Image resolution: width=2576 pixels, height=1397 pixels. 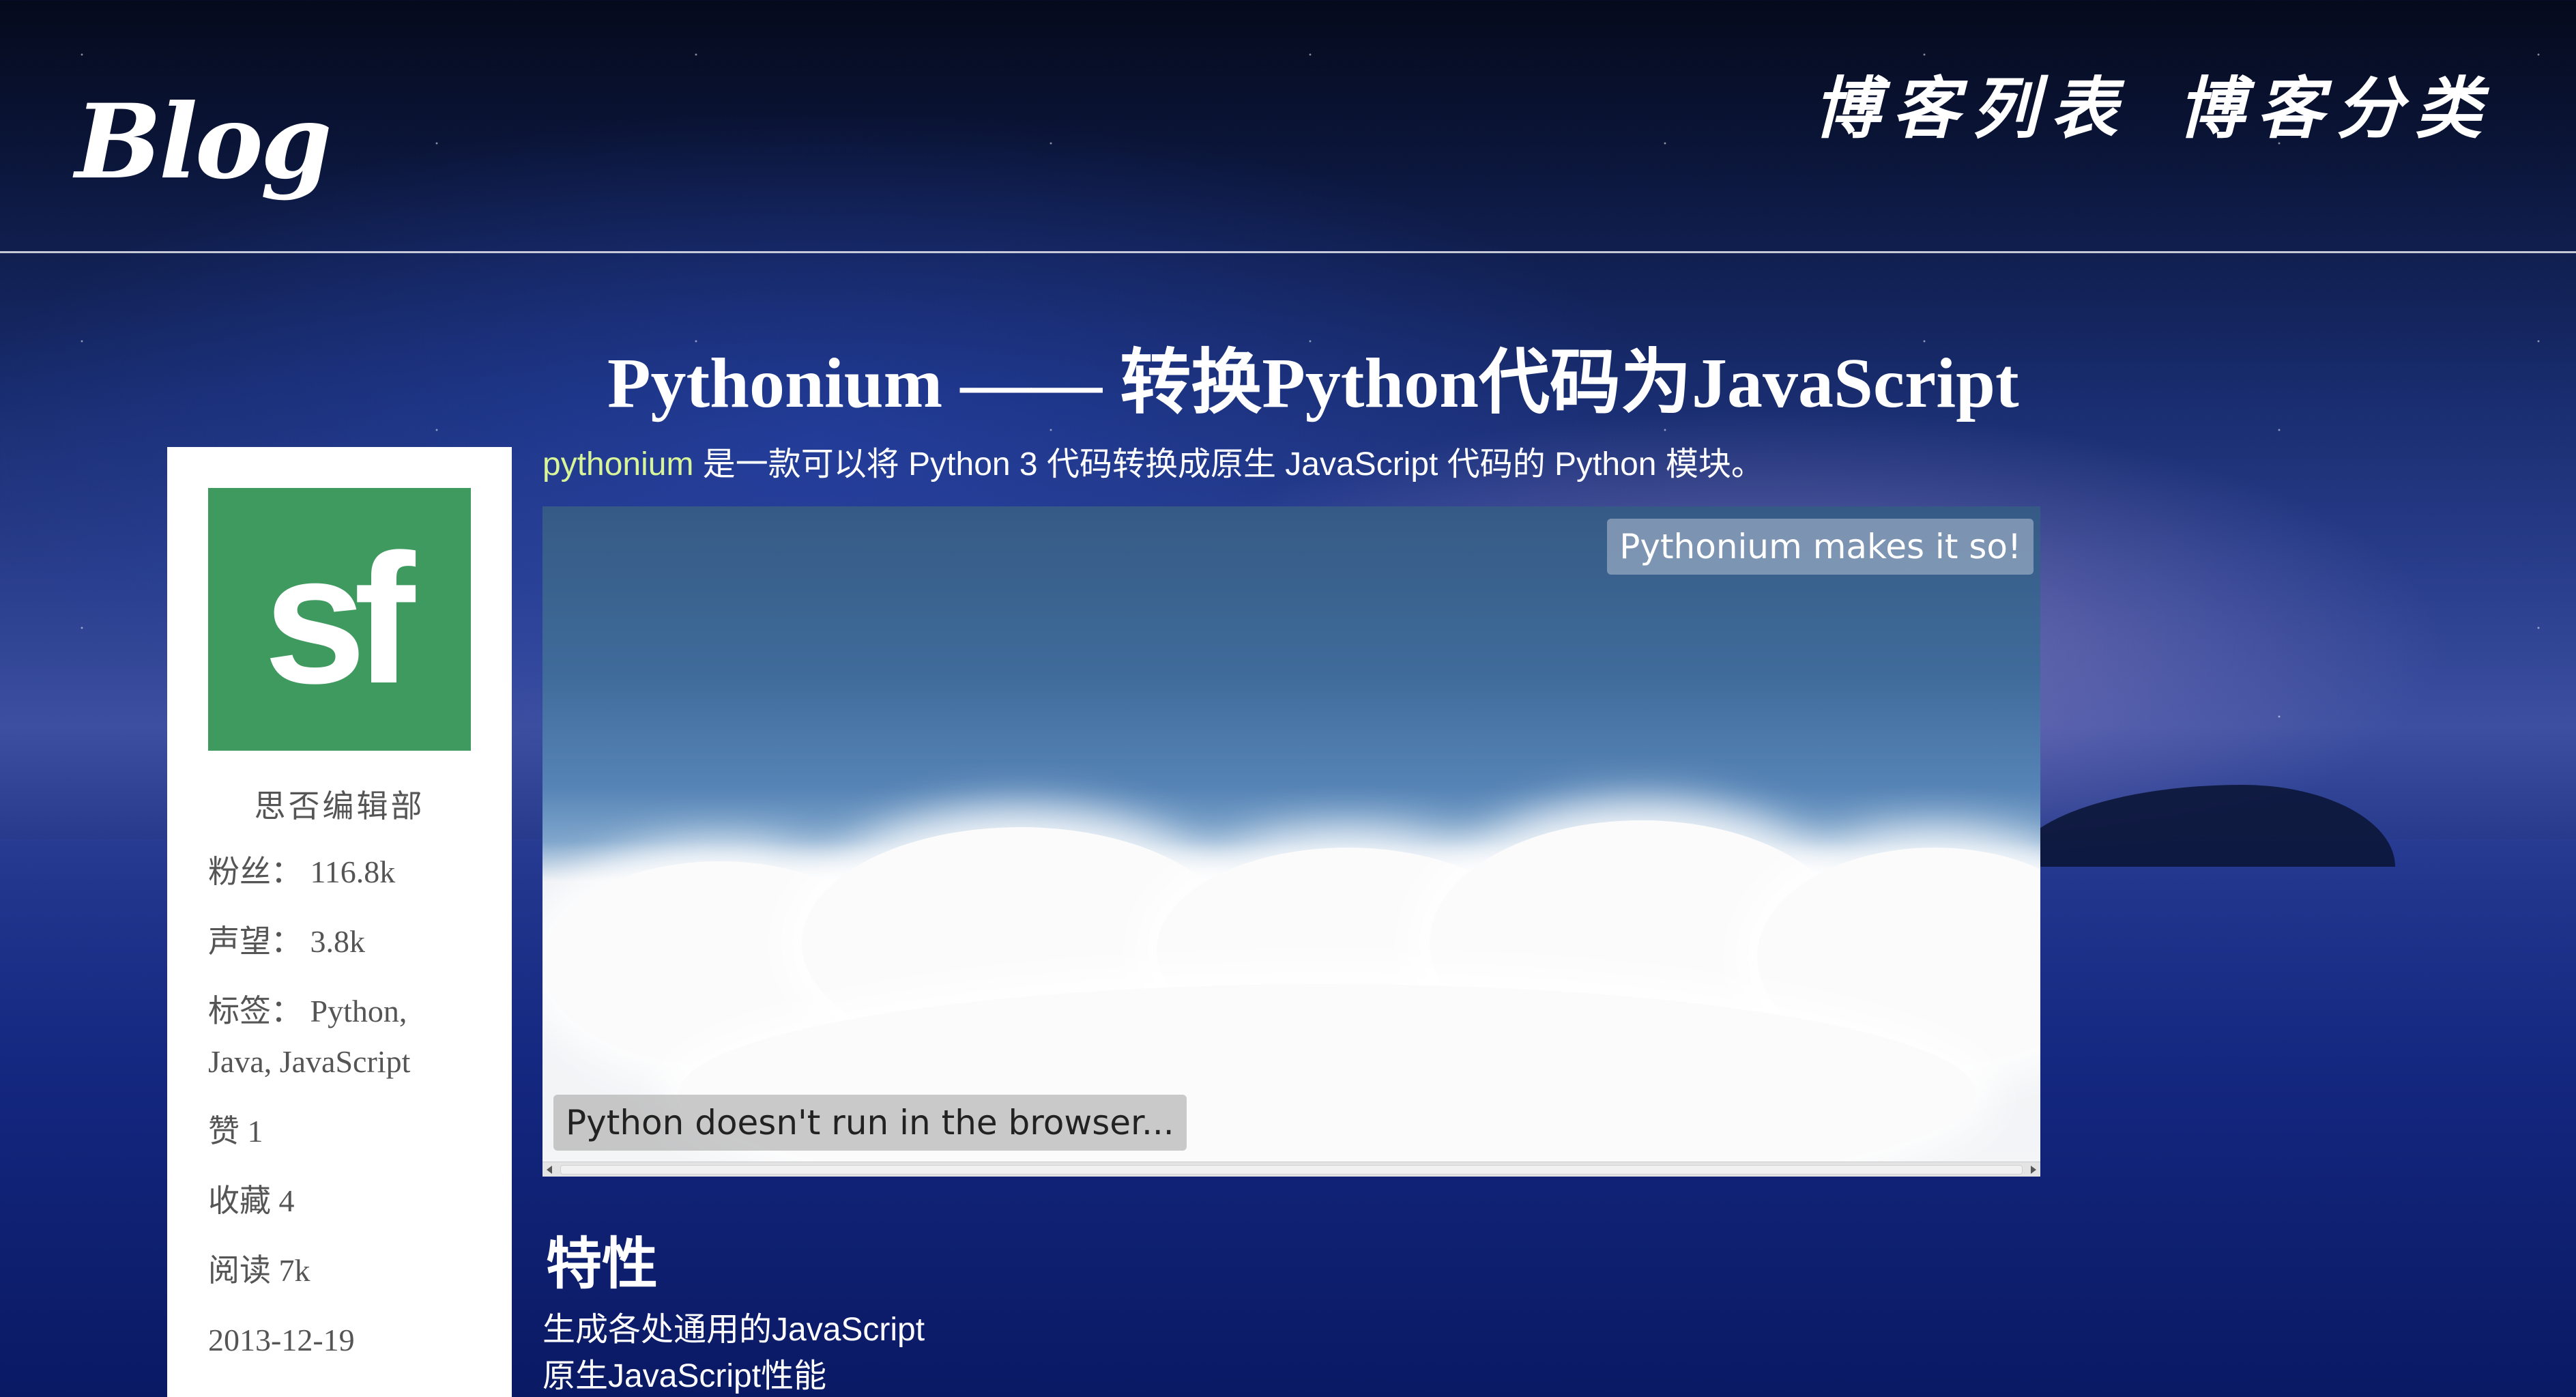 What do you see at coordinates (2033, 1170) in the screenshot?
I see `scroll-right-icon` at bounding box center [2033, 1170].